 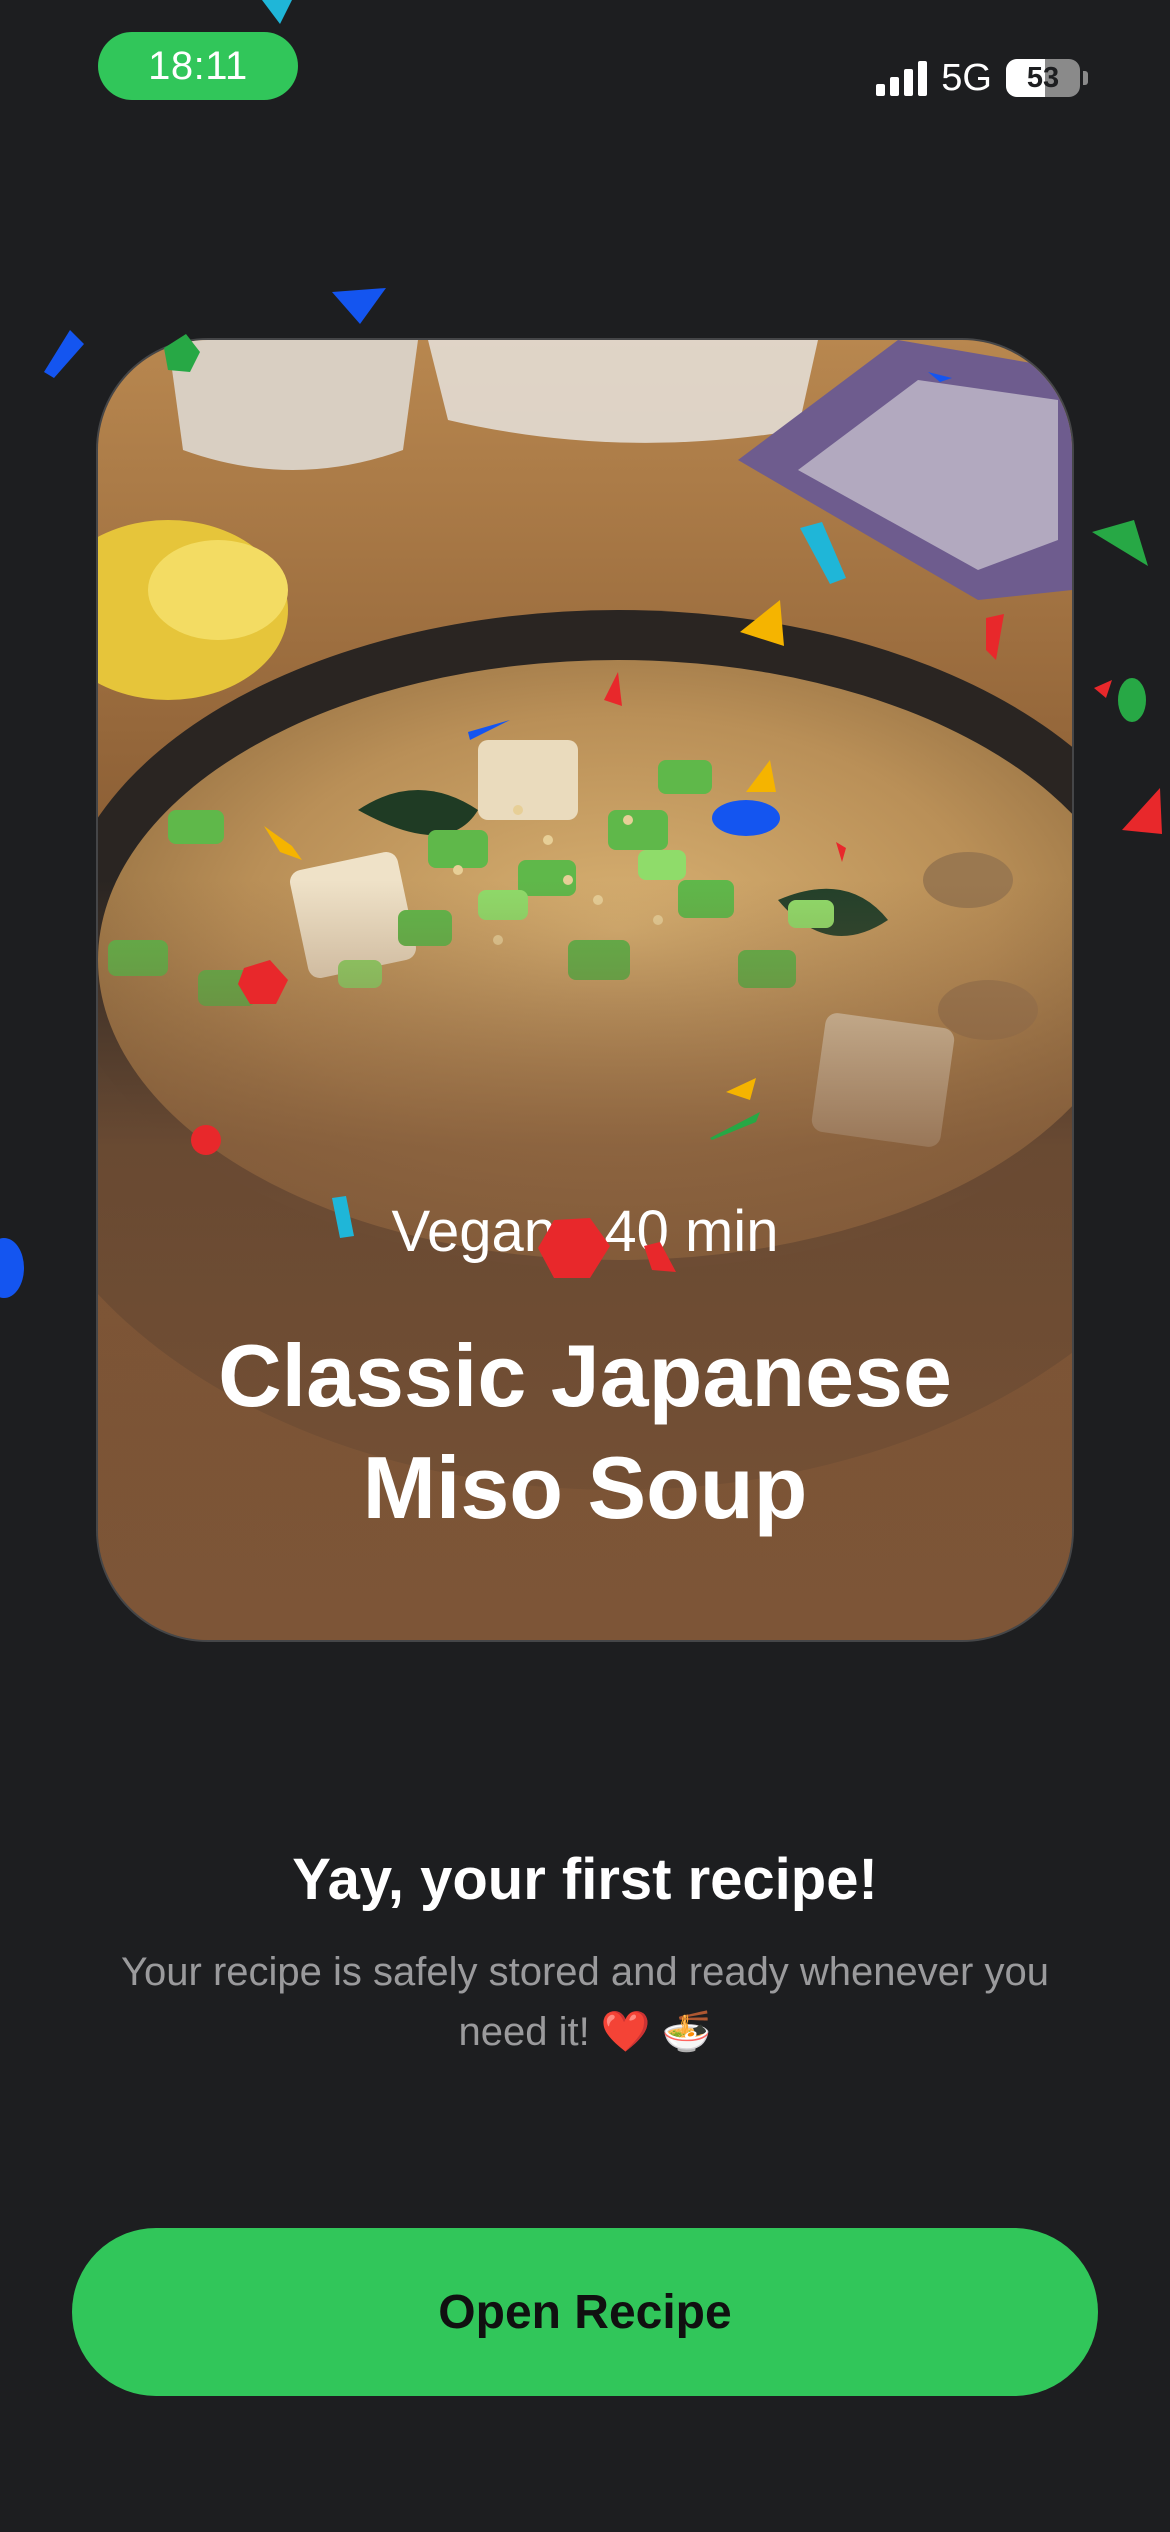 I want to click on recipe-title: Classic Japanese Miso Soup, so click(x=585, y=1431).